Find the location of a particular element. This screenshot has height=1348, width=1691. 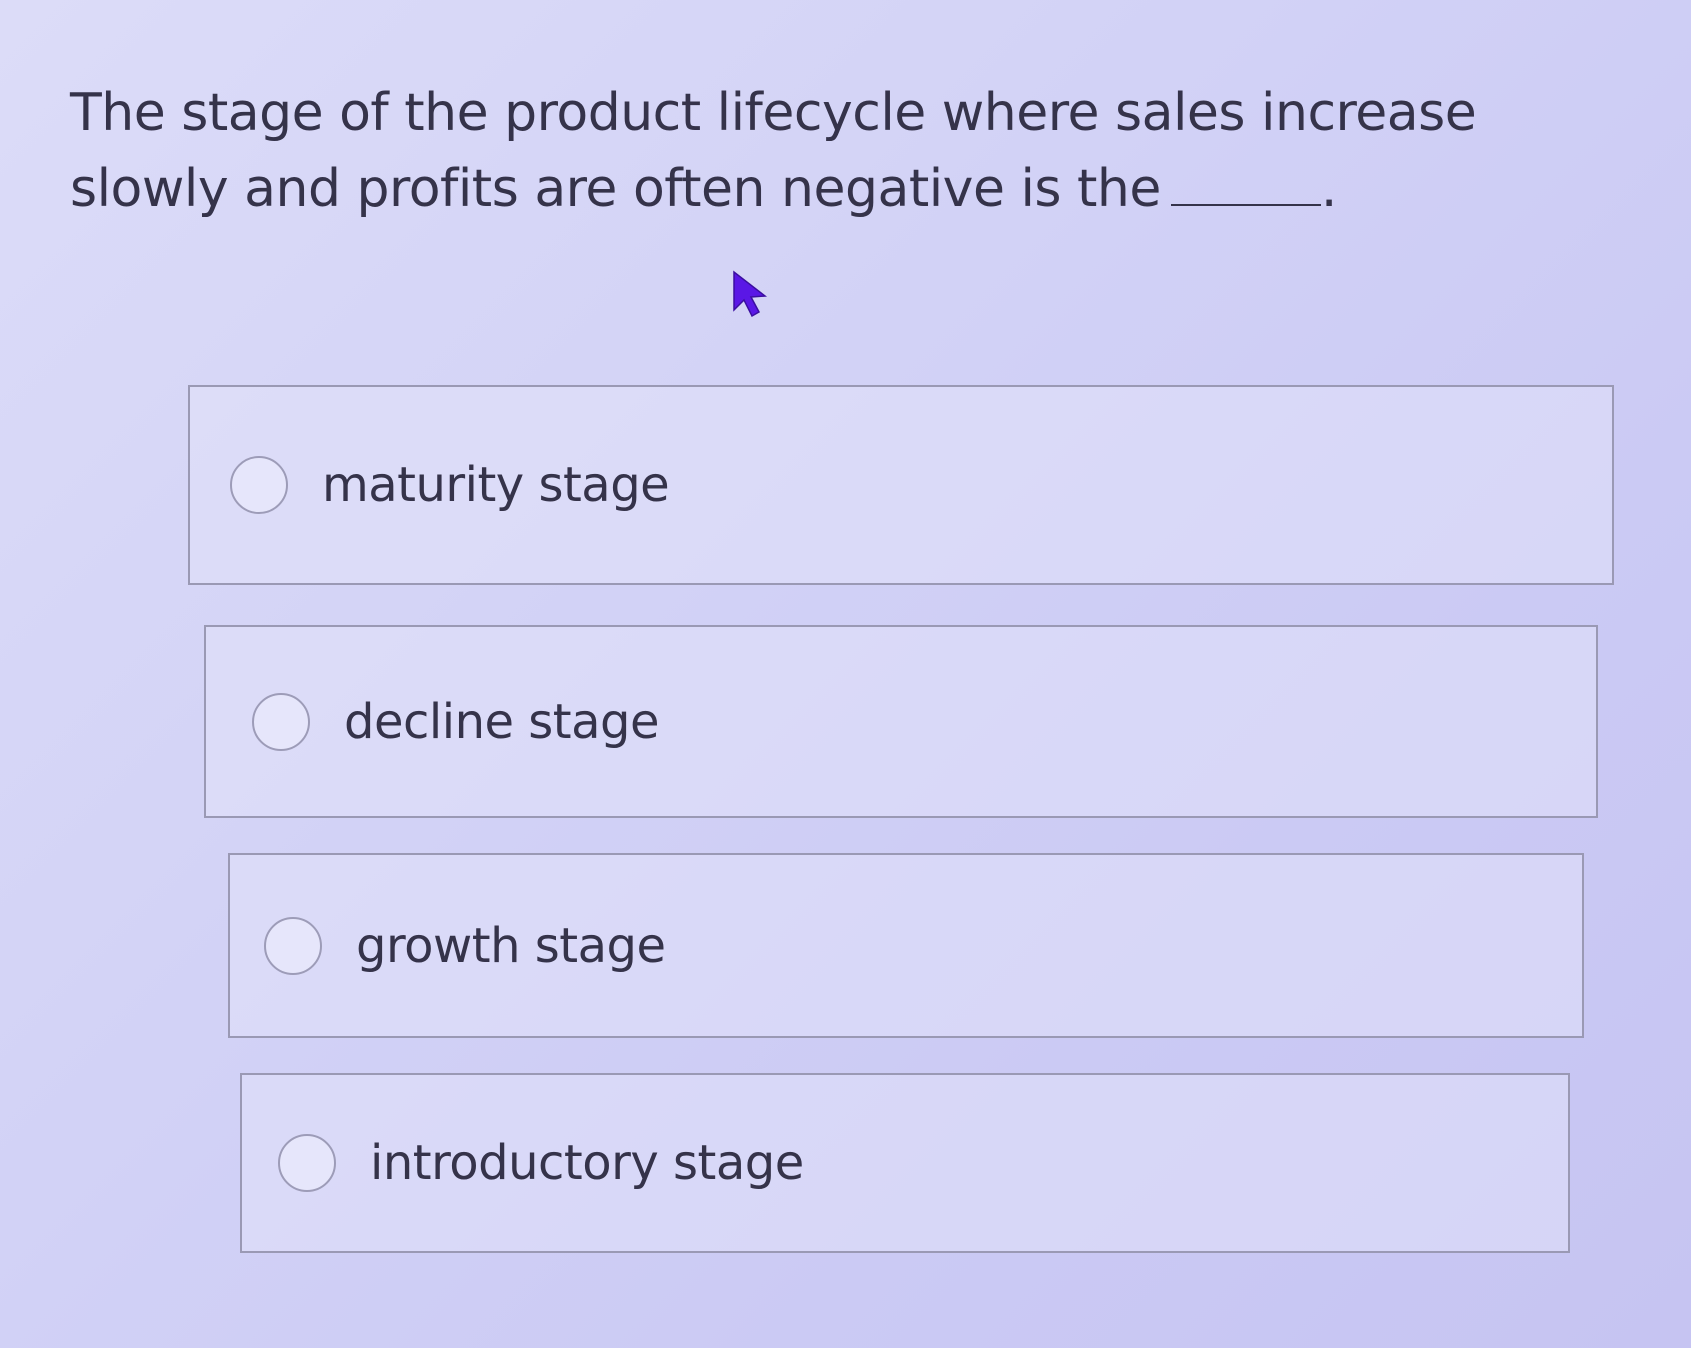

option-label: decline stage is located at coordinates (502, 721).